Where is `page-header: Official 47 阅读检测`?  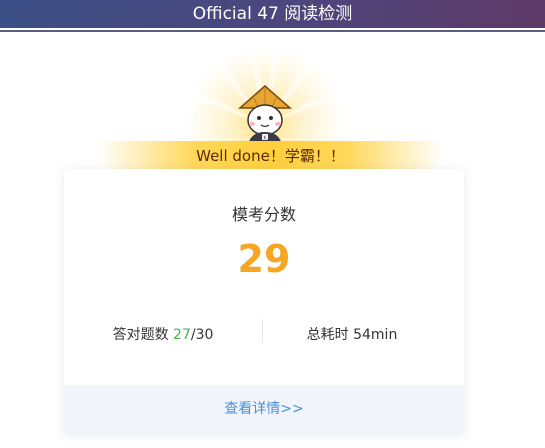 page-header: Official 47 阅读检测 is located at coordinates (272, 14).